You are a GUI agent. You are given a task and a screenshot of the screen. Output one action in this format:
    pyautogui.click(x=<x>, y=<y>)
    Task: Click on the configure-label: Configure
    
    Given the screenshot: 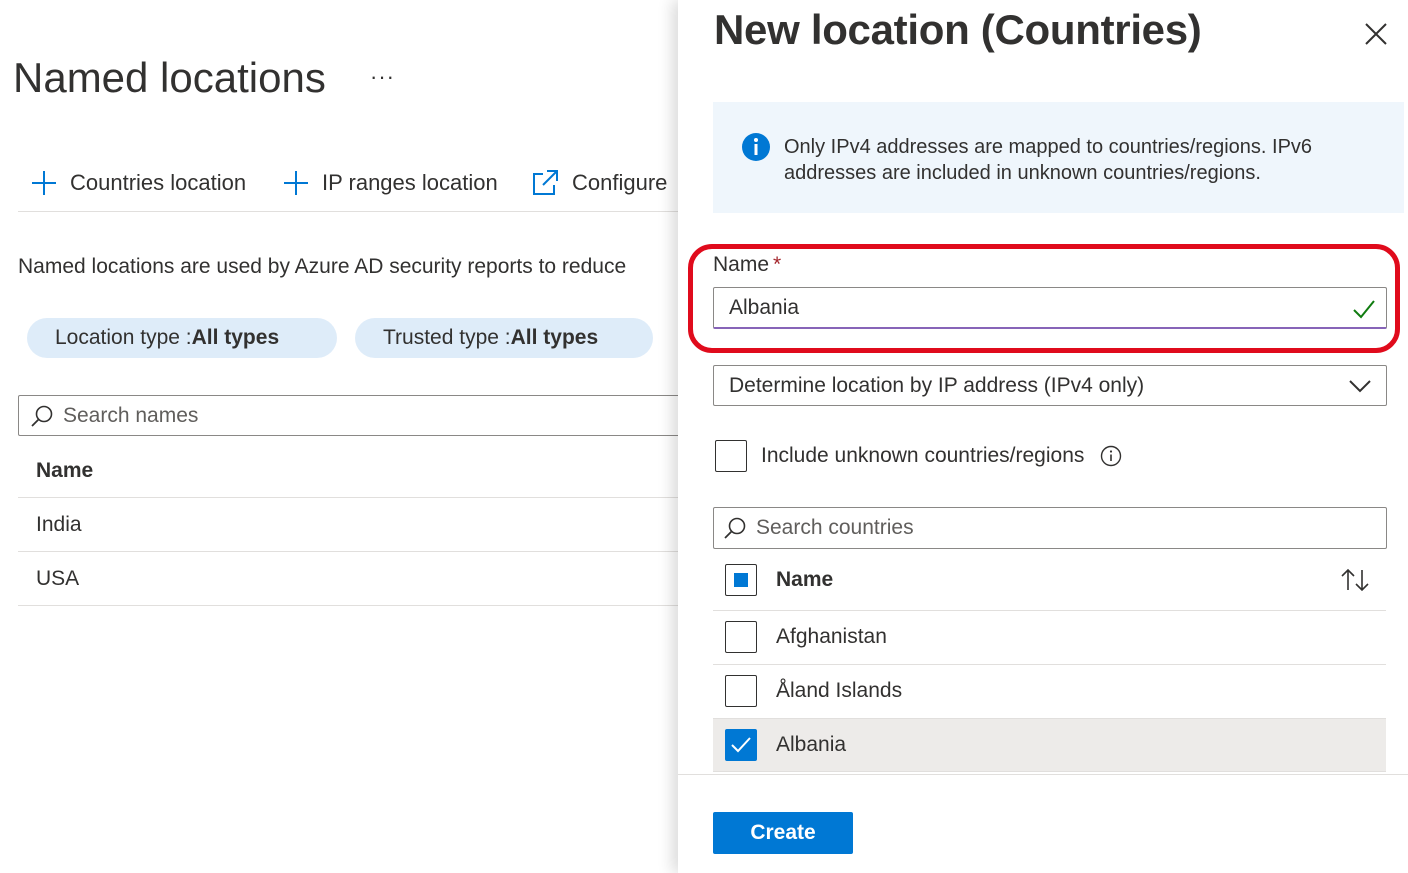 What is the action you would take?
    pyautogui.click(x=620, y=182)
    